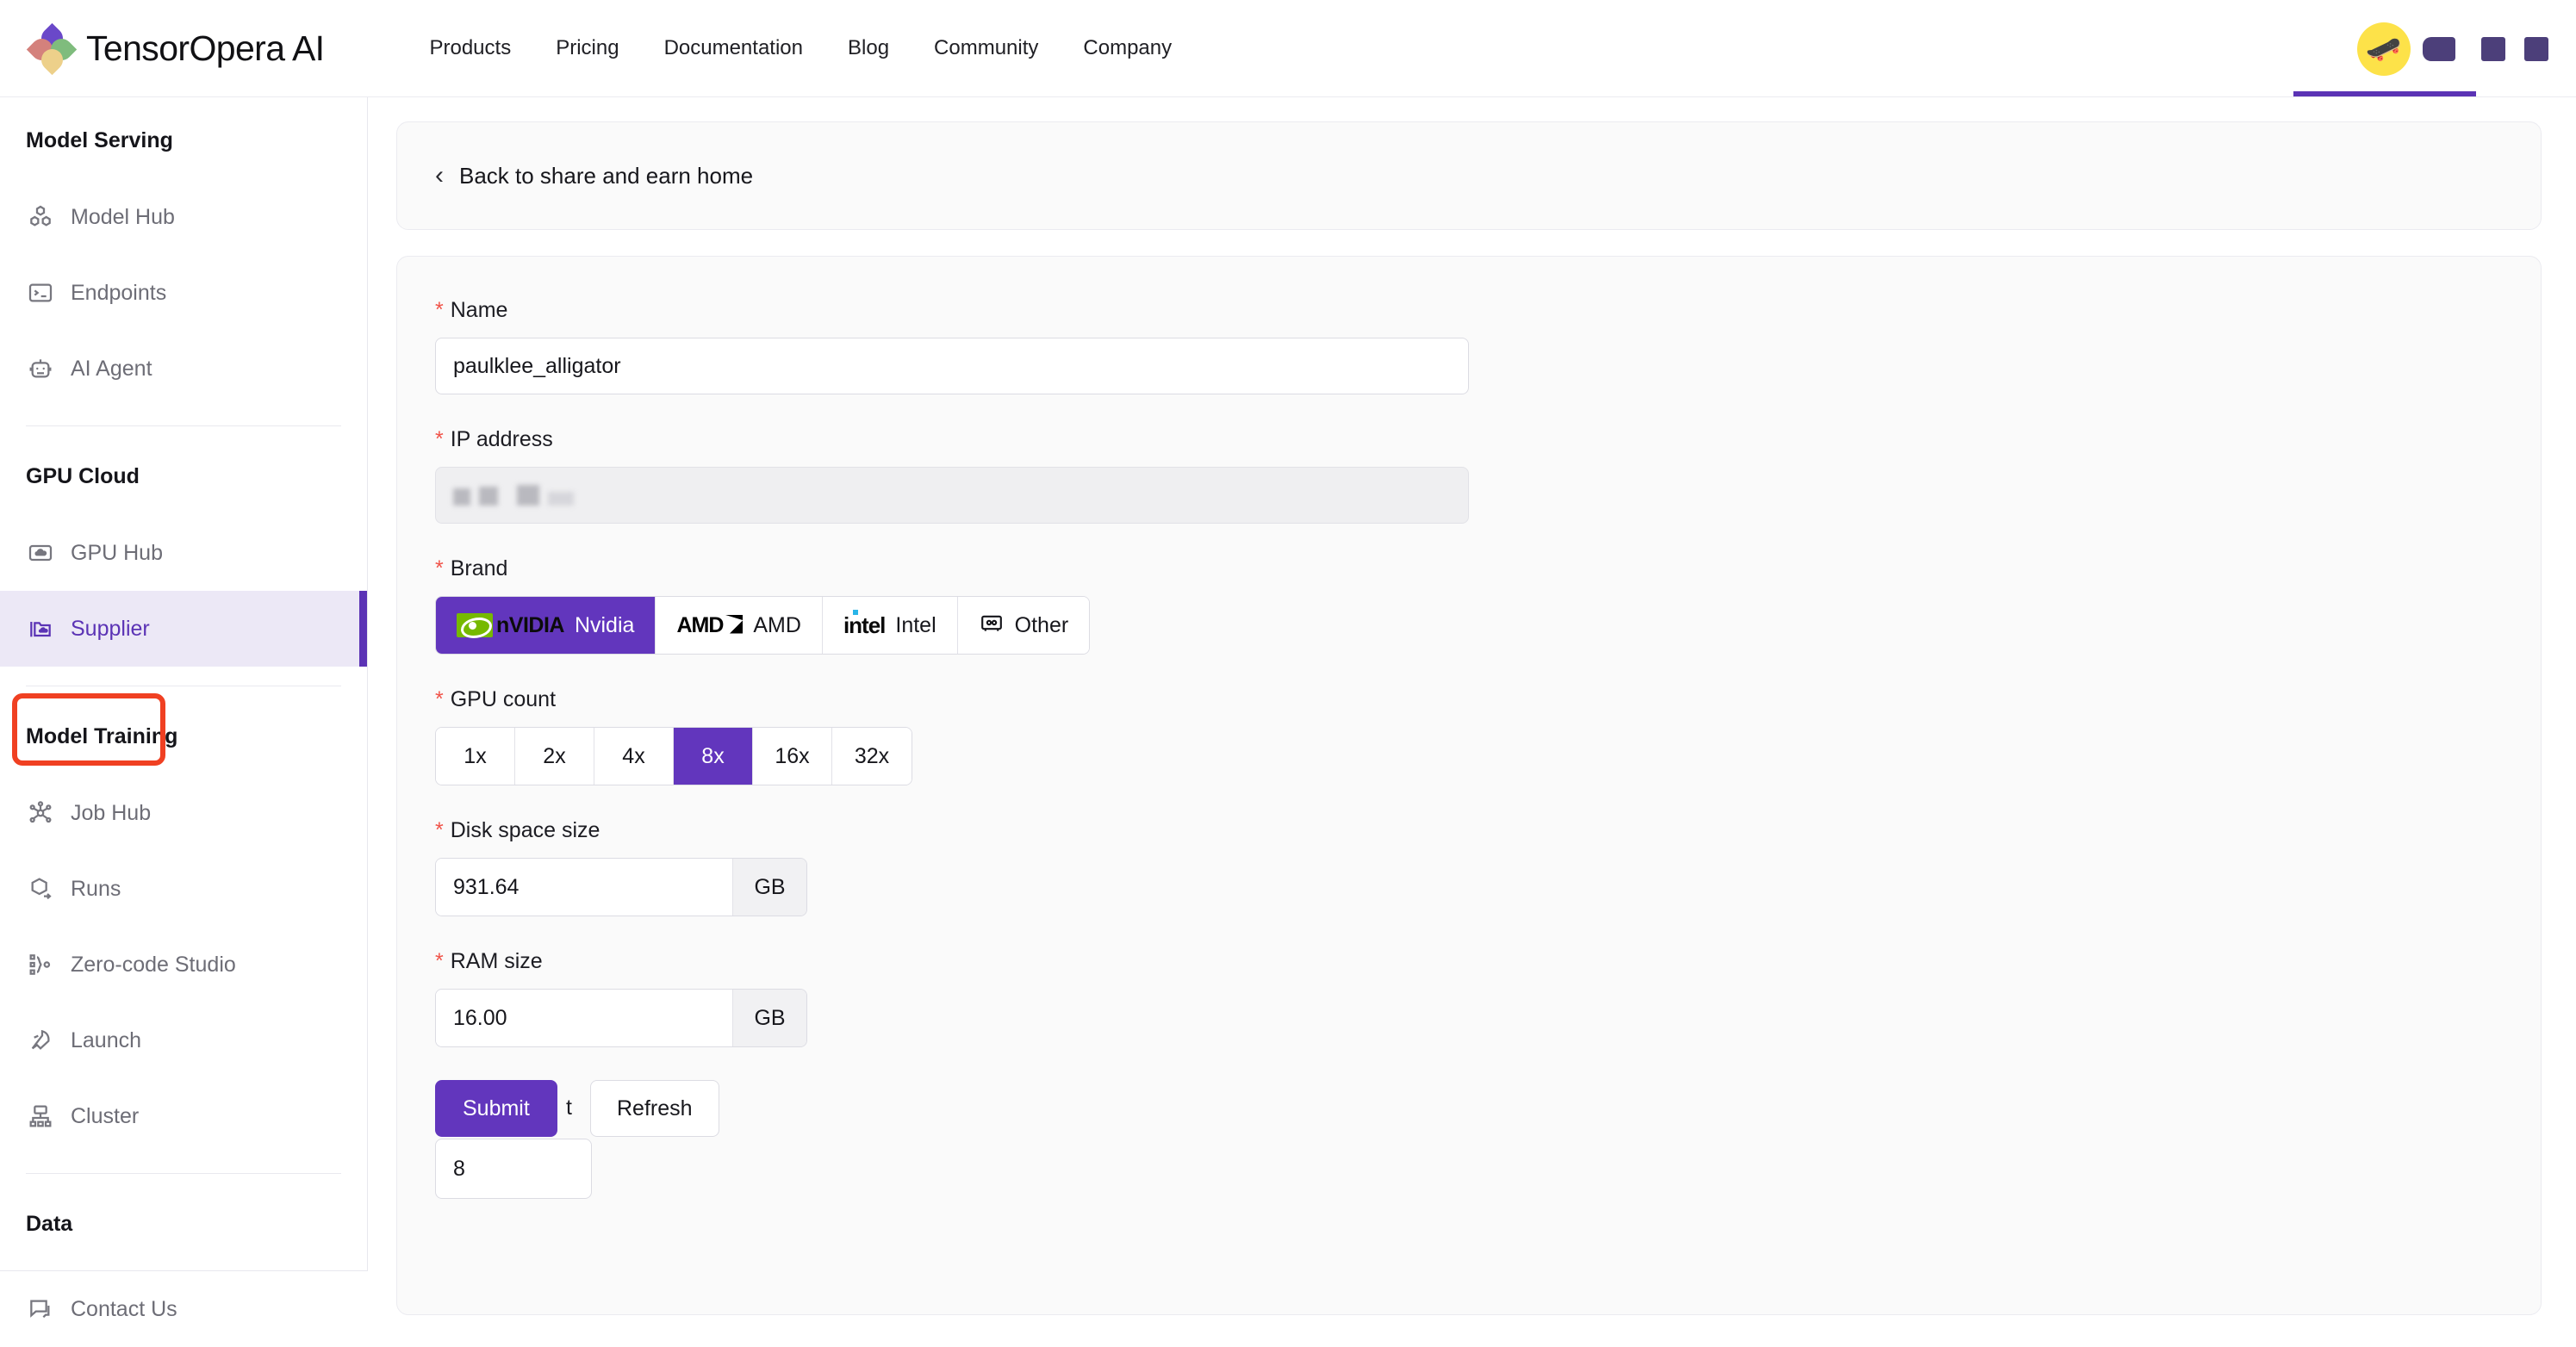 This screenshot has height=1347, width=2576. I want to click on redacted-username-block, so click(2439, 48).